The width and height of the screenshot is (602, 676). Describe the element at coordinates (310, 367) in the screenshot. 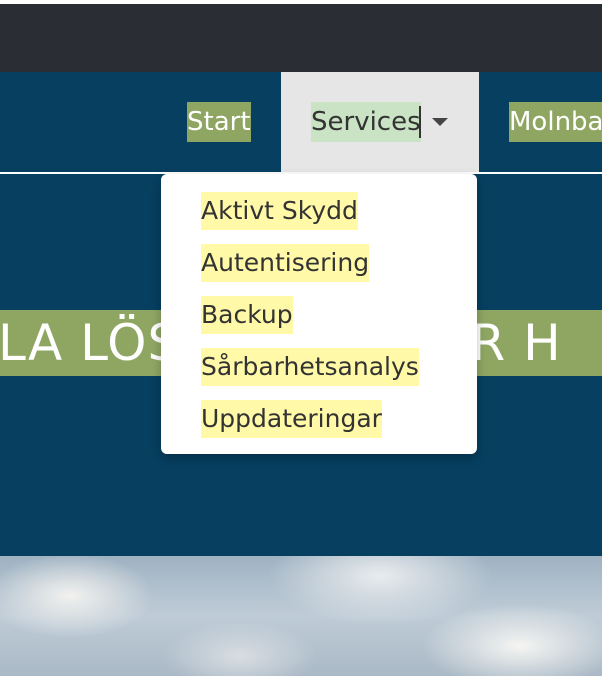

I see `dropdown-item-sarbarhetsanalys: Sårbarhetsanalys` at that location.